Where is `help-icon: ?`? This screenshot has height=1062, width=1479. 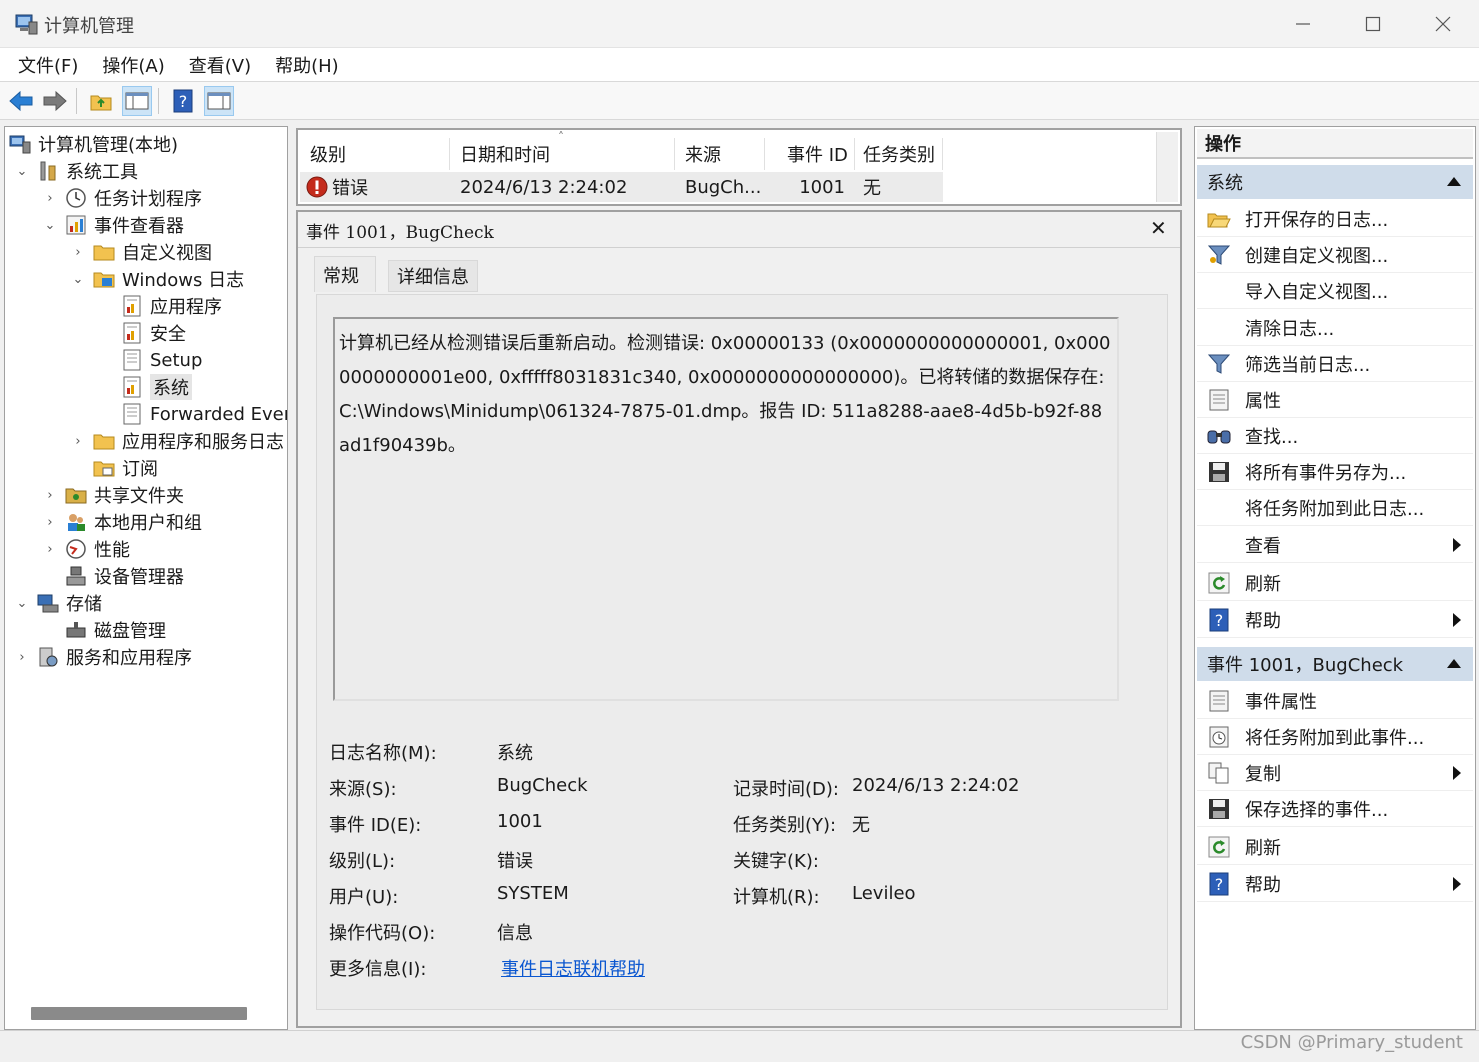
help-icon: ? is located at coordinates (183, 101).